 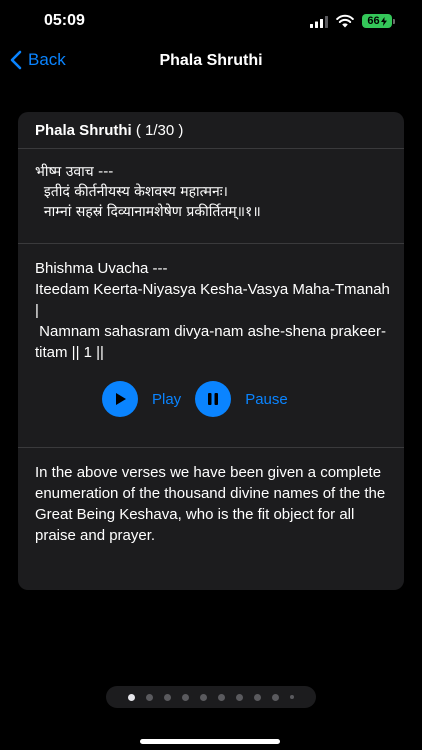 I want to click on charging-bolt-icon, so click(x=383, y=21).